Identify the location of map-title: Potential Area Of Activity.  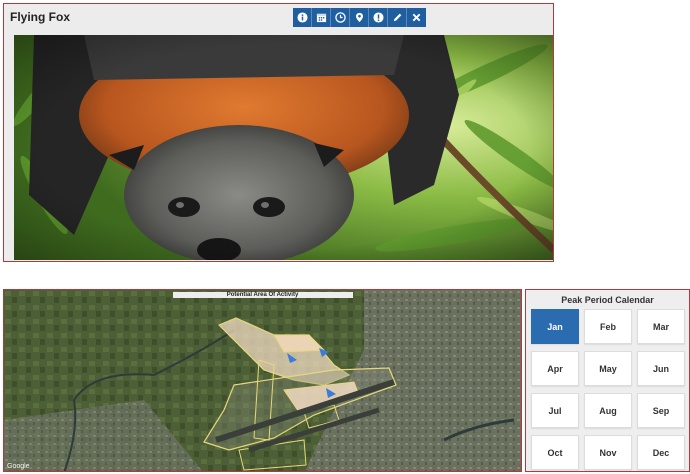
(262, 295).